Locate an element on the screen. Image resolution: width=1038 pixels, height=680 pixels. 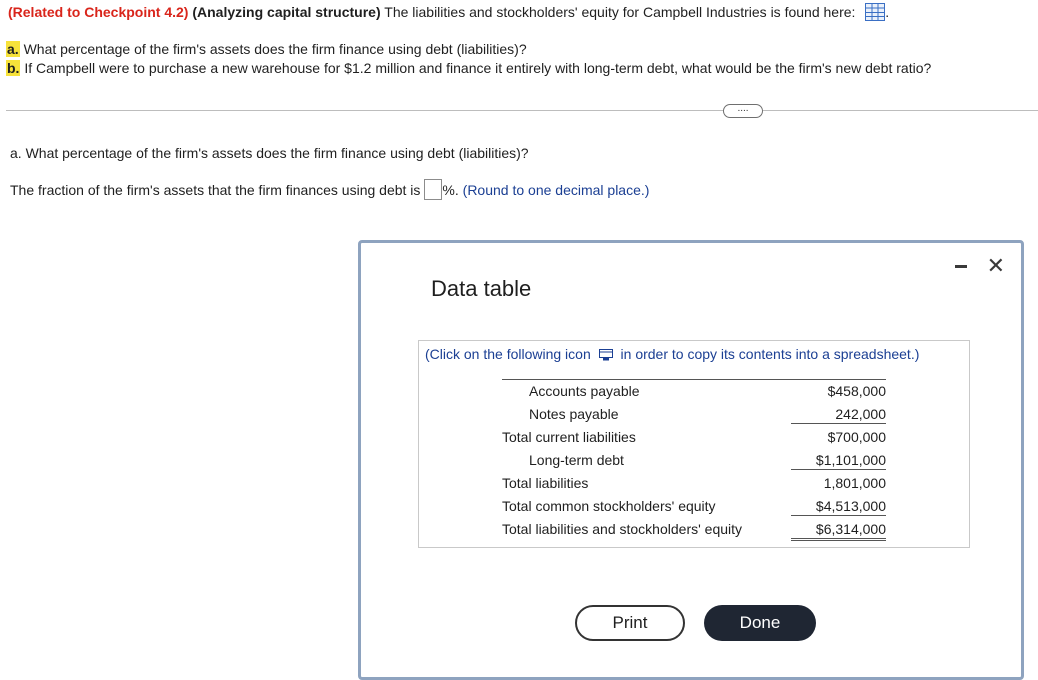
table-row: Total current liabilities $700,000 is located at coordinates (694, 437).